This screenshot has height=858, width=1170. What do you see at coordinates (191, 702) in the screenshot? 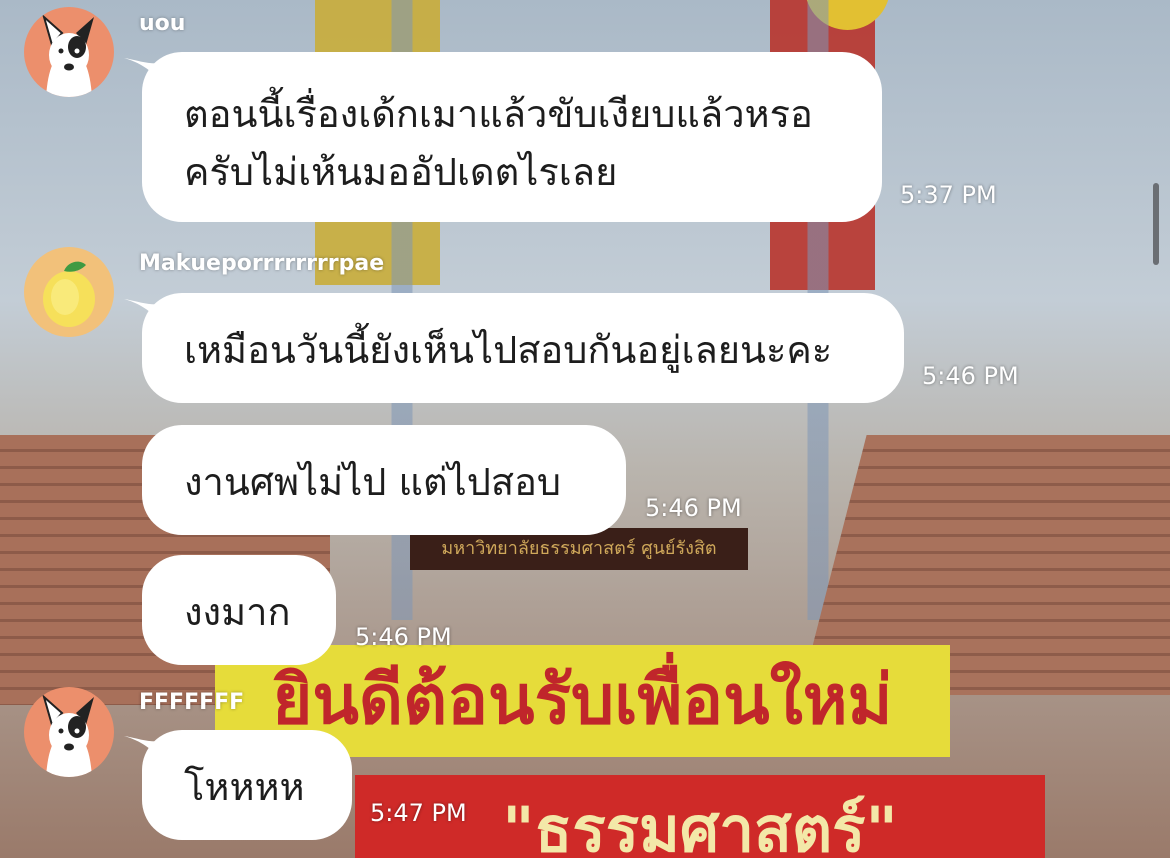
I see `sender-name: FFFFFFF` at bounding box center [191, 702].